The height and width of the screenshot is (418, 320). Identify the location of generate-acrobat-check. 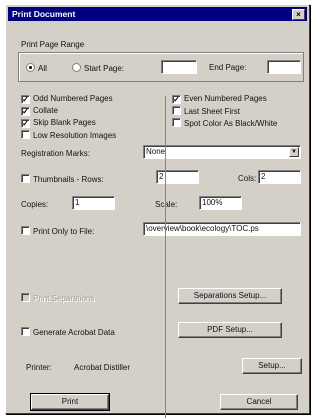
(25, 331).